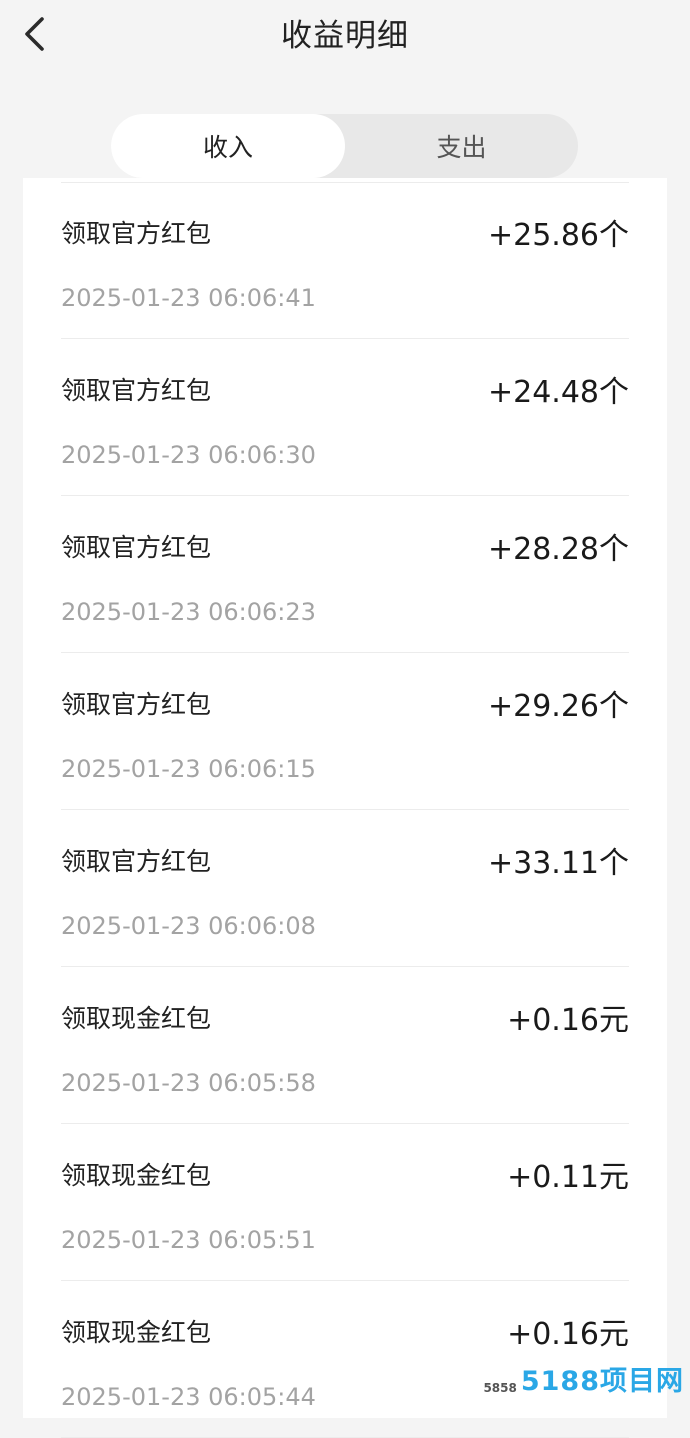  I want to click on record-item: 领取现金红包 +0.16元 2025-01-23 06:05:44, so click(345, 1359).